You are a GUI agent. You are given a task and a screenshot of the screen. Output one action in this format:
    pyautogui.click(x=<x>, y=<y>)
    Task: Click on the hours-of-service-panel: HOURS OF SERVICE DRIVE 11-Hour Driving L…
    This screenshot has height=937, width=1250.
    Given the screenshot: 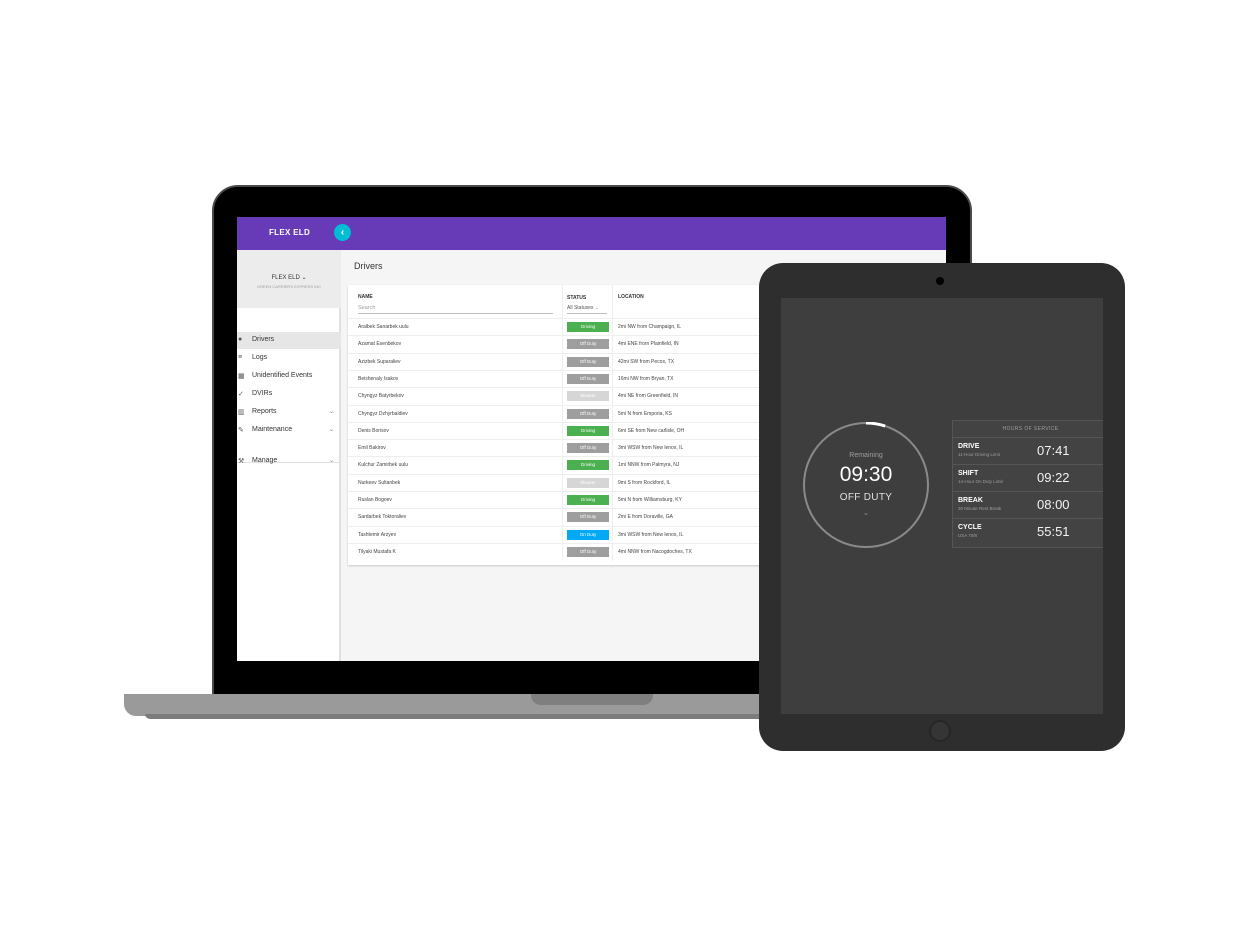 What is the action you would take?
    pyautogui.click(x=1027, y=484)
    